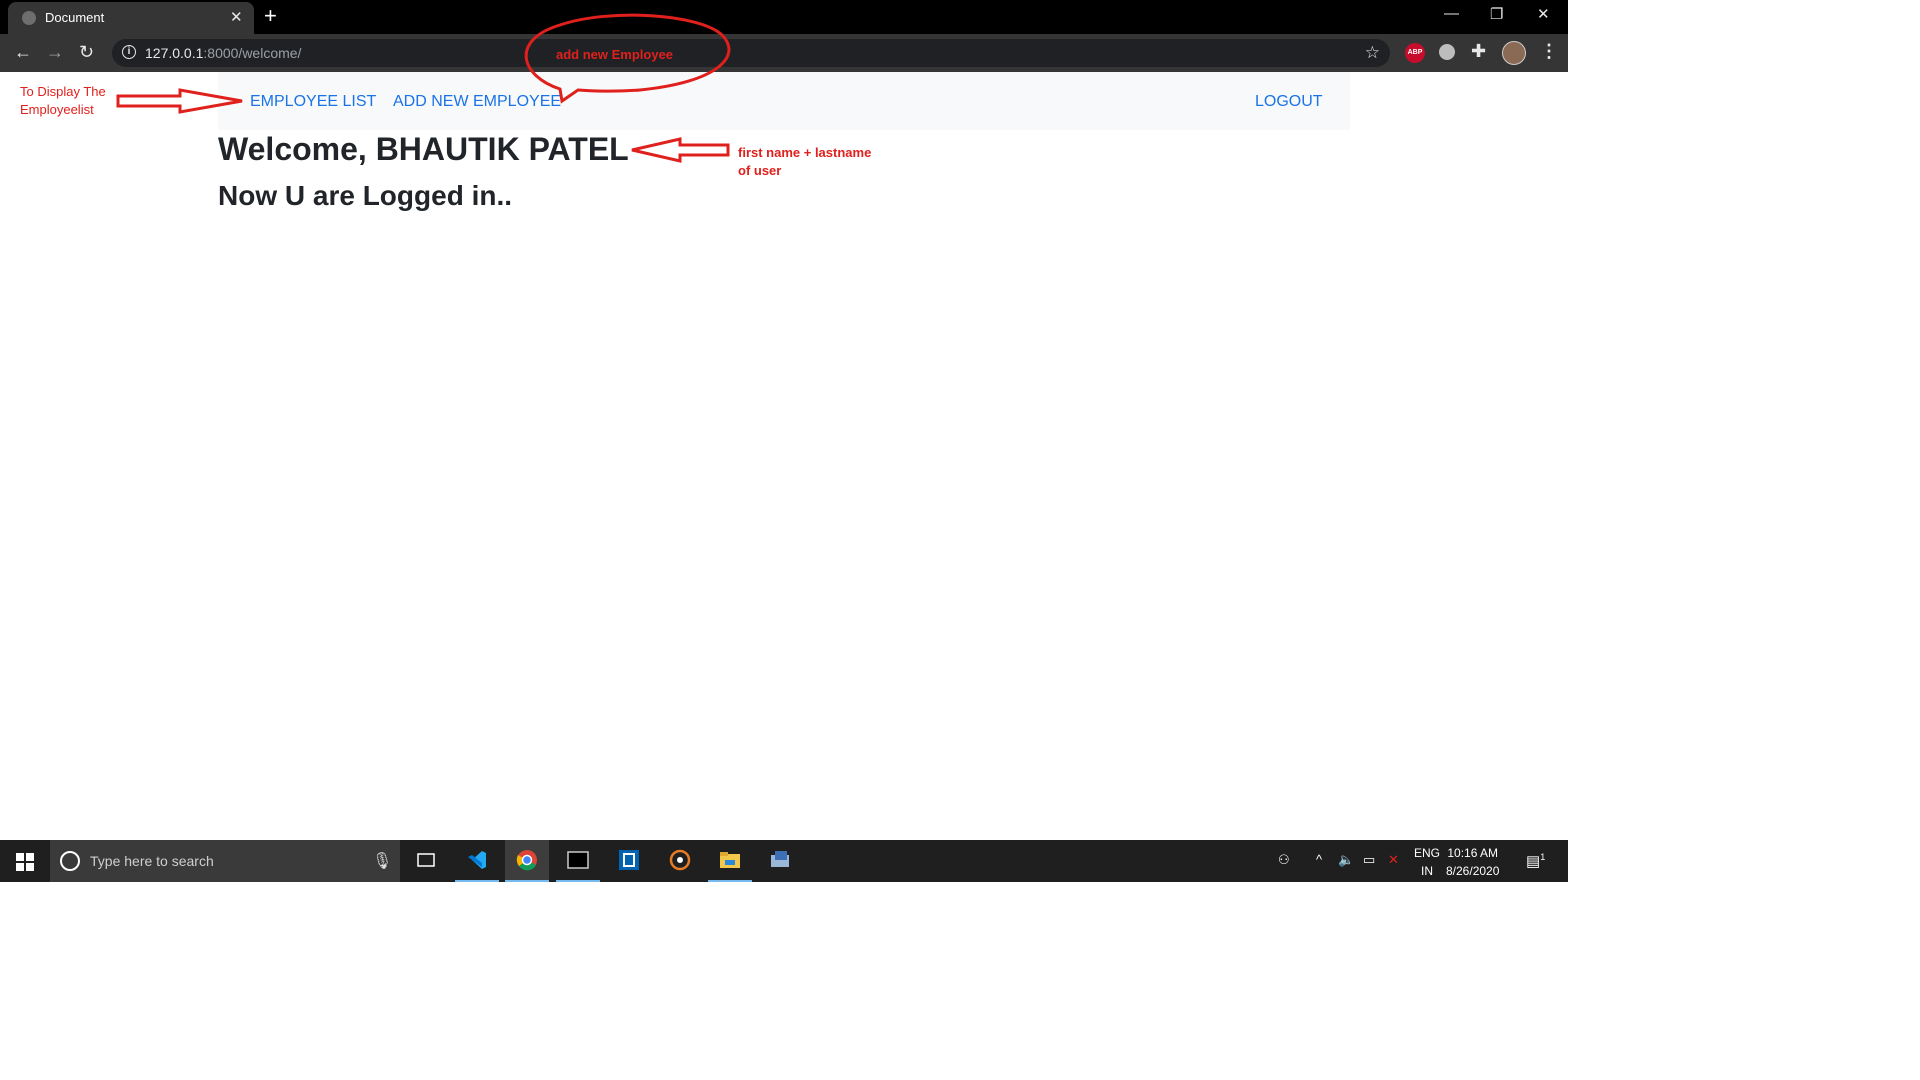 This screenshot has height=1080, width=1920. I want to click on file-explorer-glyph, so click(730, 860).